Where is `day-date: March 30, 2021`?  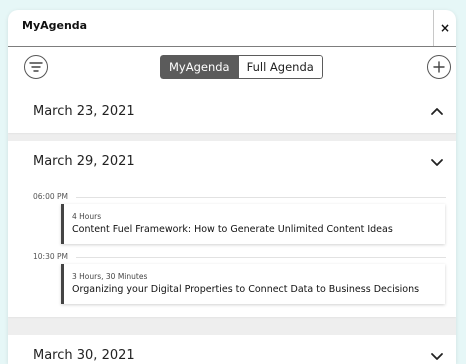 day-date: March 30, 2021 is located at coordinates (84, 355).